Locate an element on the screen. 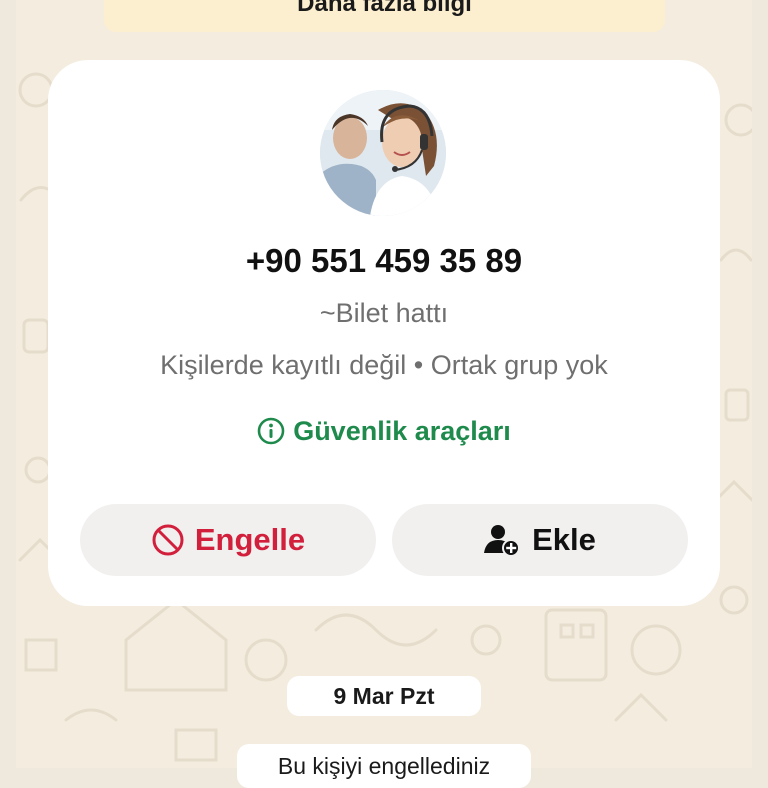  block-button: Engelle is located at coordinates (228, 540).